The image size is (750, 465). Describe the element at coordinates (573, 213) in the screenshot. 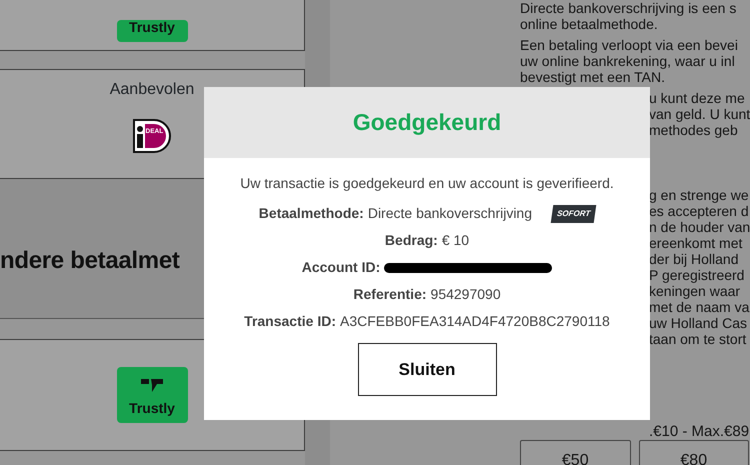

I see `sofort-badge: SOFORT` at that location.